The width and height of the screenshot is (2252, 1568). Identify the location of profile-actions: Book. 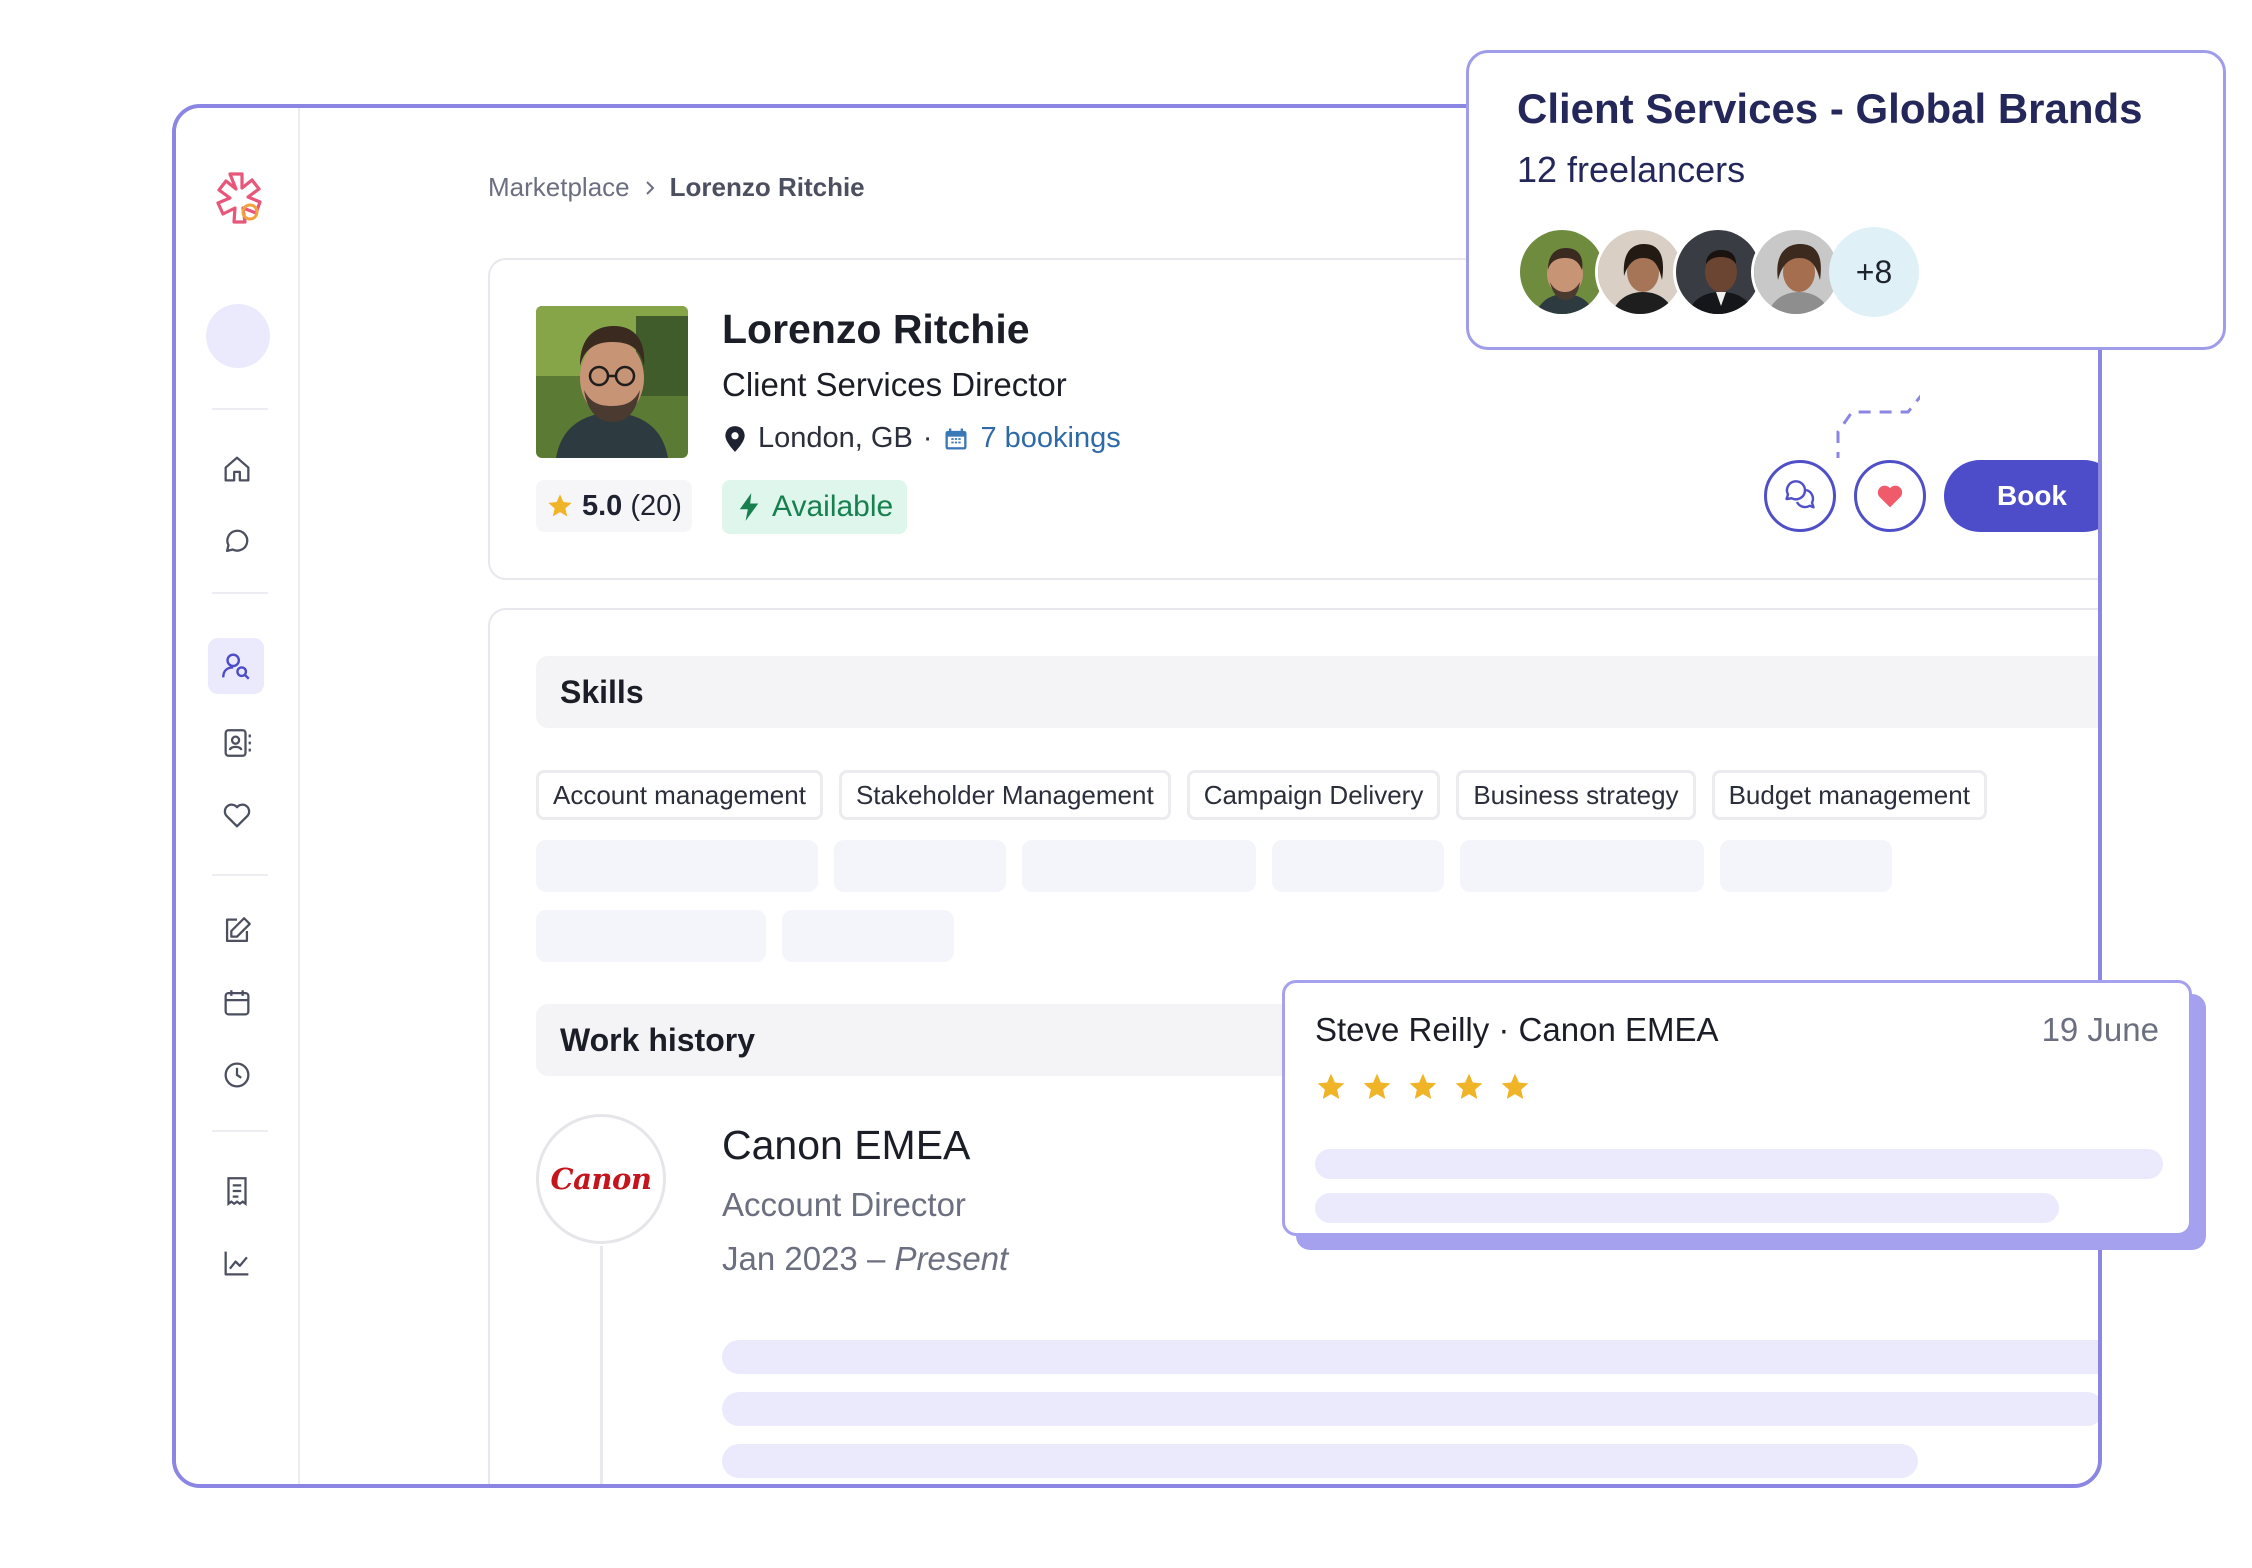
(1931, 496).